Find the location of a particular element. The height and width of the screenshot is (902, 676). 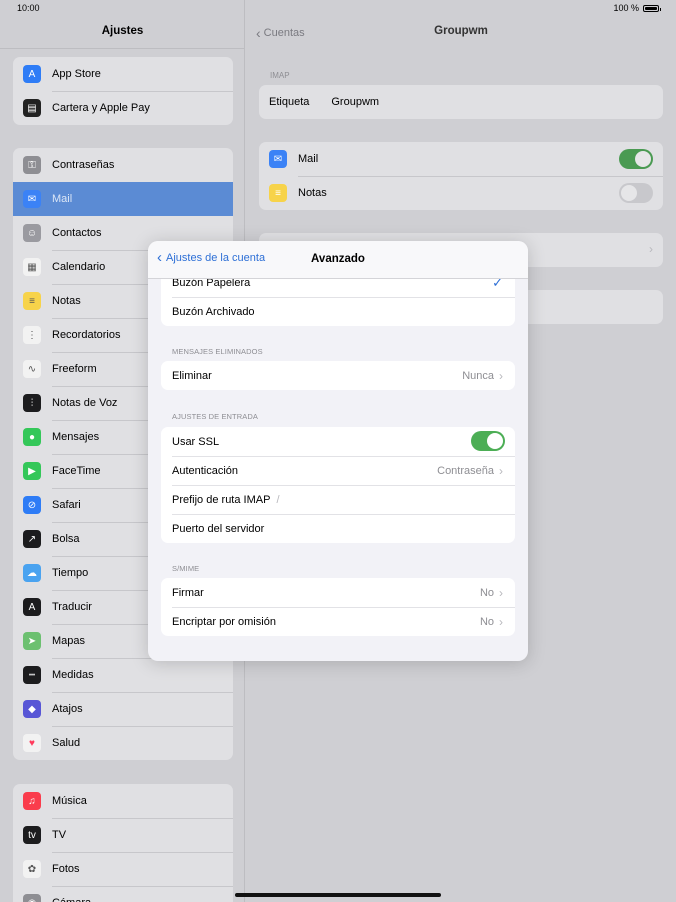

sidebar-item-label: Salud is located at coordinates (66, 743).